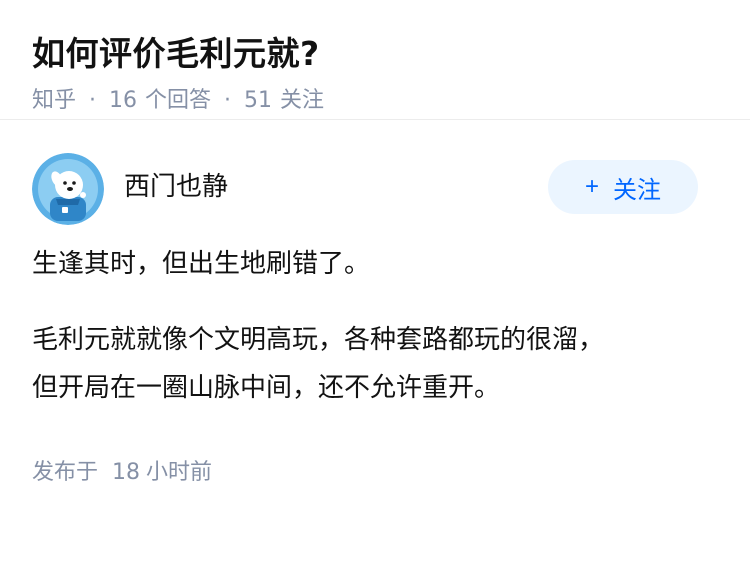 This screenshot has width=750, height=566. What do you see at coordinates (258, 100) in the screenshot?
I see `followers-count: 51` at bounding box center [258, 100].